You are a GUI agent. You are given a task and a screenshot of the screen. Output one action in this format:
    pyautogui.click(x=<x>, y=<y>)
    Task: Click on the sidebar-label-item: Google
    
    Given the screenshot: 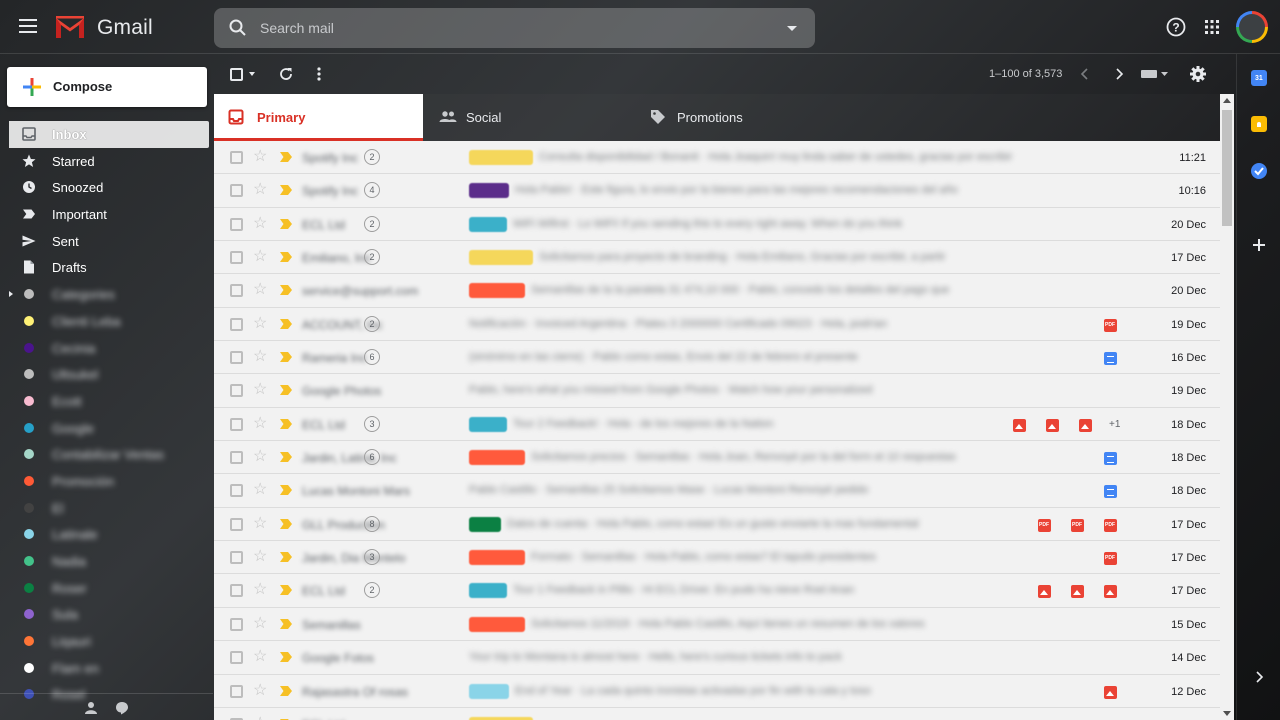 What is the action you would take?
    pyautogui.click(x=106, y=428)
    